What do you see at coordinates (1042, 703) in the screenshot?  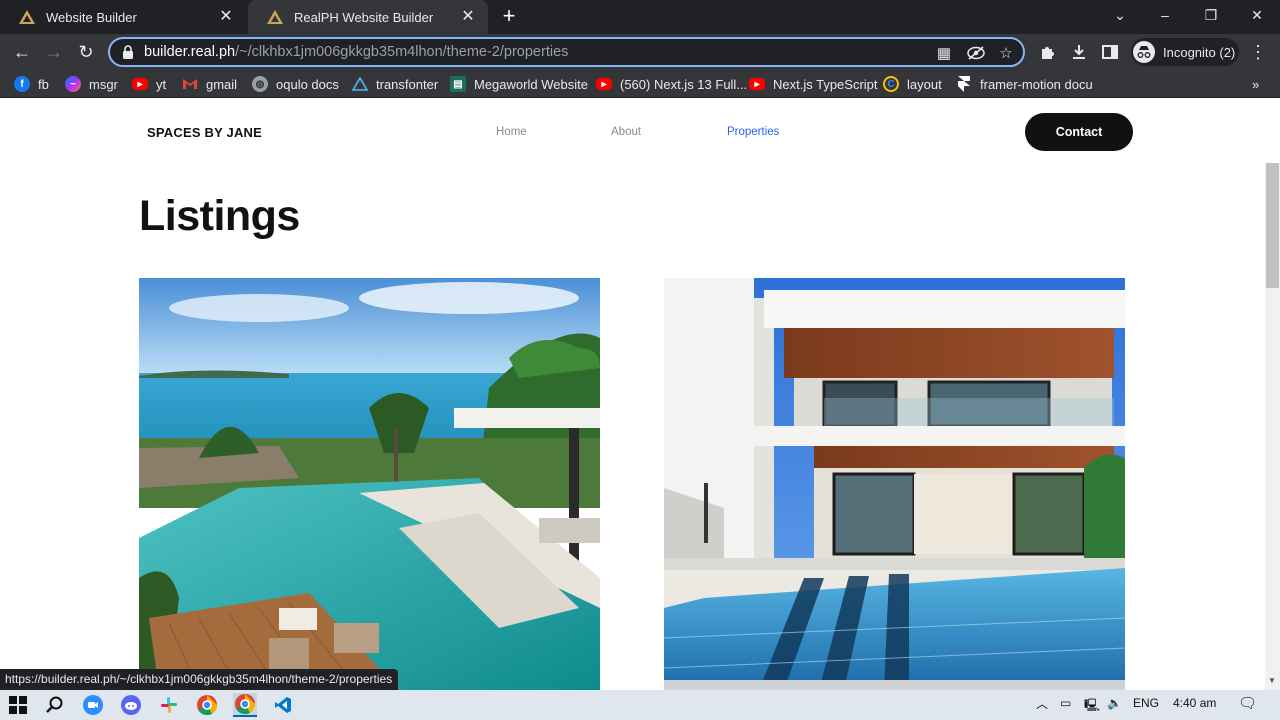 I see `tray-chevron-up-icon: ︿` at bounding box center [1042, 703].